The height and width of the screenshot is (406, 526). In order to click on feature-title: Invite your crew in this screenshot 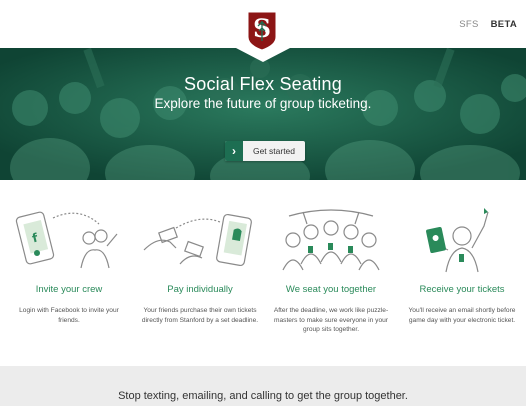, I will do `click(69, 289)`.